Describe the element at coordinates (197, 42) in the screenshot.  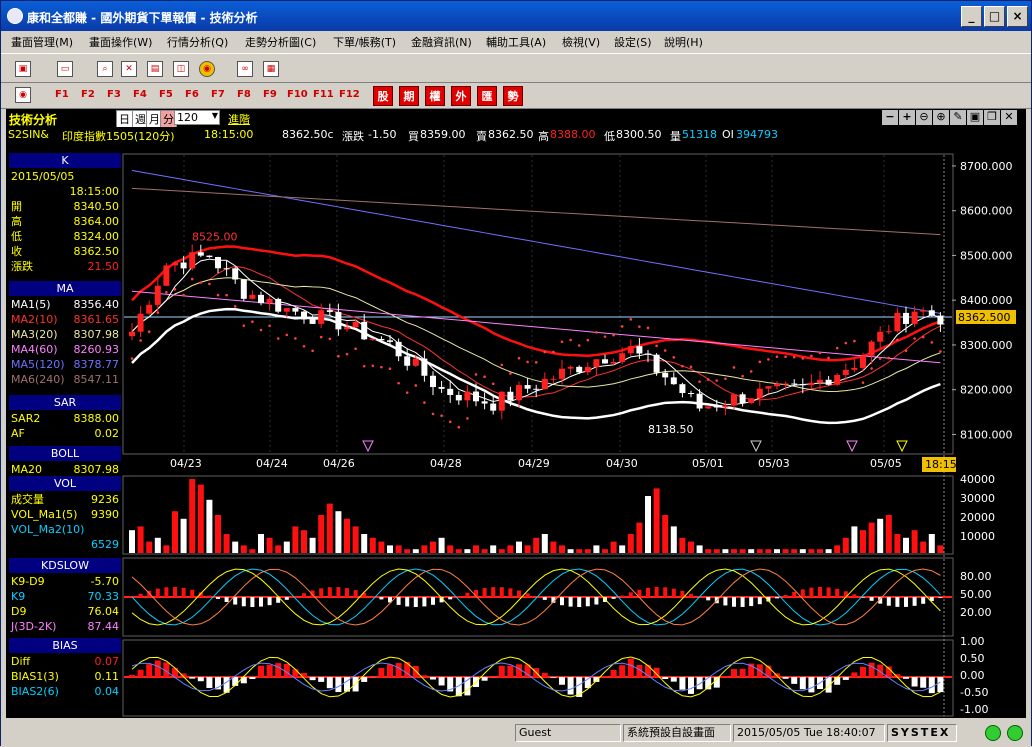
I see `menu-quote-analysis: 行情分析(Q)` at that location.